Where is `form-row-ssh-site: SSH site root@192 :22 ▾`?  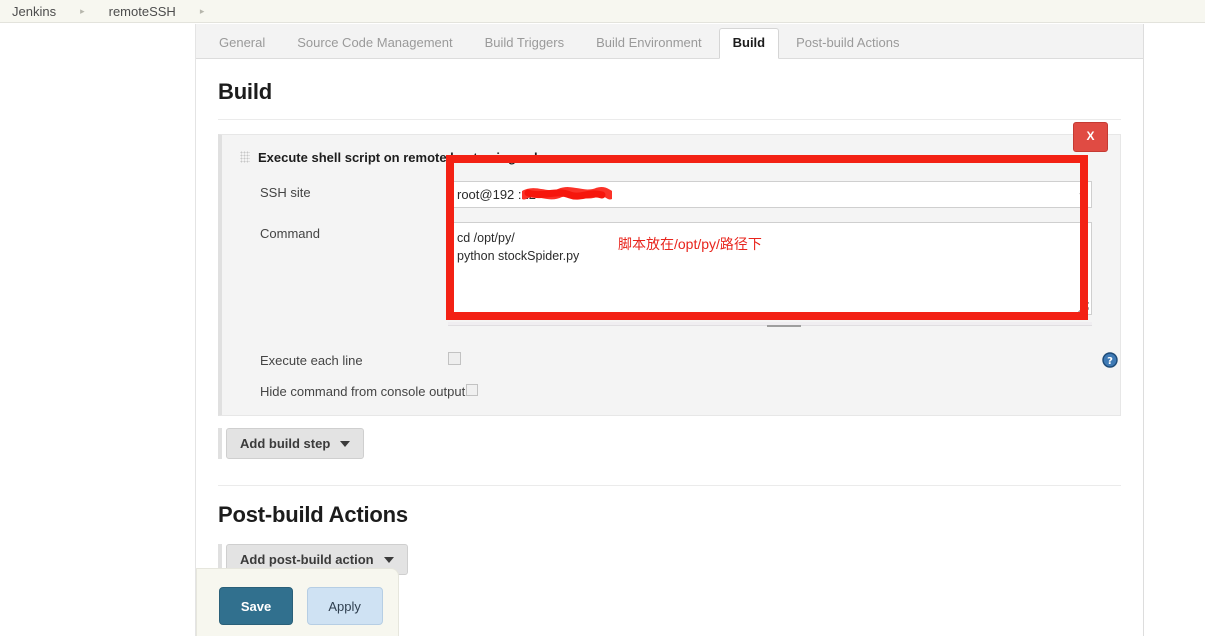 form-row-ssh-site: SSH site root@192 :22 ▾ is located at coordinates (671, 194).